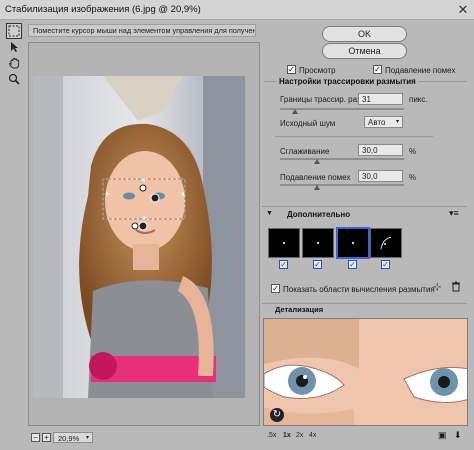 The height and width of the screenshot is (450, 474). I want to click on tracing-settings-header: Настройки трассировки размытия, so click(347, 81).